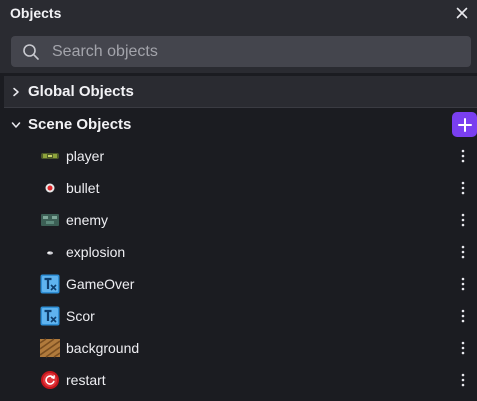  Describe the element at coordinates (50, 380) in the screenshot. I see `restart-button-icon` at that location.